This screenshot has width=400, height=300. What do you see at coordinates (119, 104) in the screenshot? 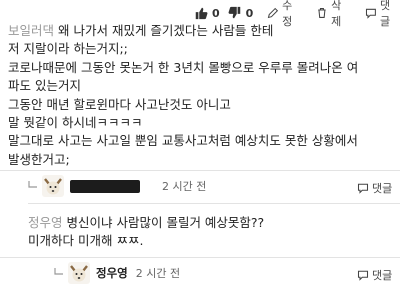
I see `comment-line: 그동안 매년 할로윈마다 사고난것도 아니고` at bounding box center [119, 104].